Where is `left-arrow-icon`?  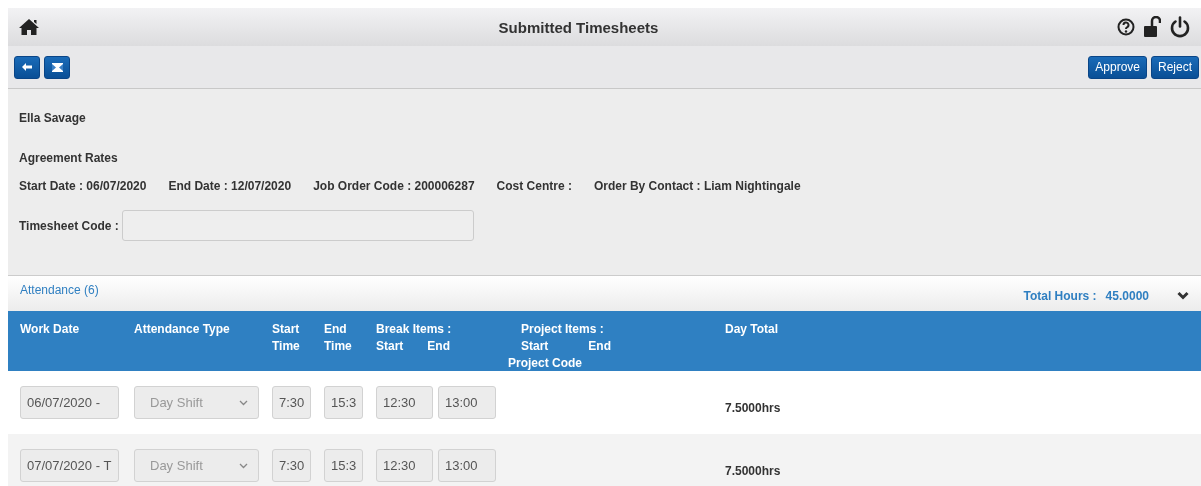
left-arrow-icon is located at coordinates (27, 67).